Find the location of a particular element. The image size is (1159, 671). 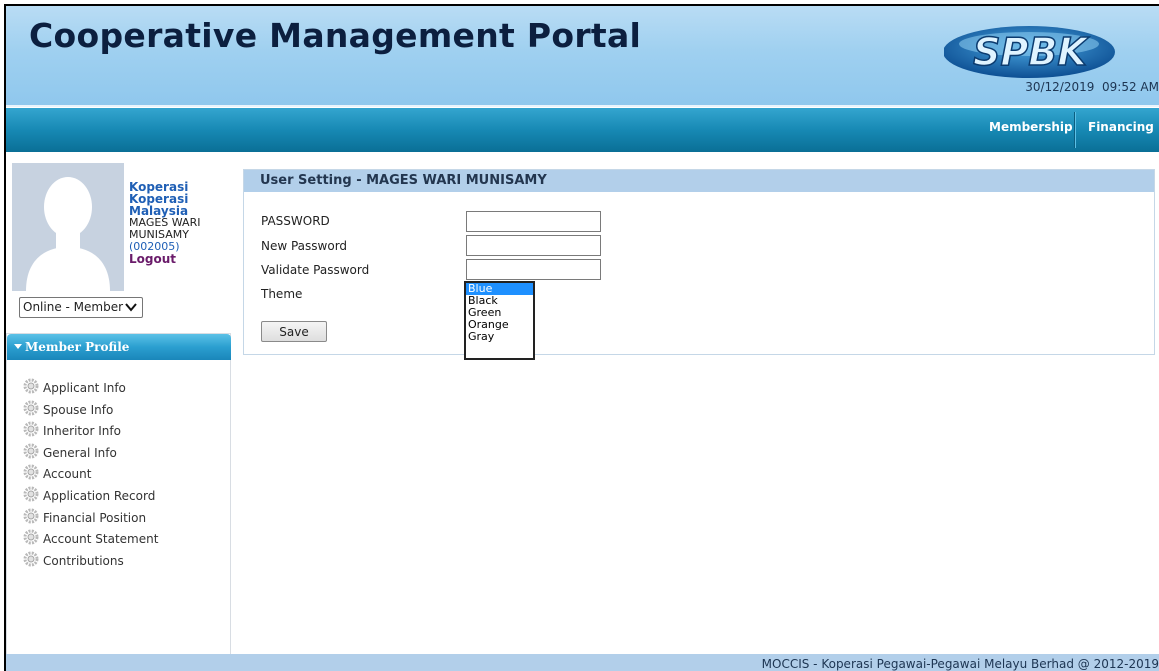

menu-item-label: General Info is located at coordinates (80, 452).